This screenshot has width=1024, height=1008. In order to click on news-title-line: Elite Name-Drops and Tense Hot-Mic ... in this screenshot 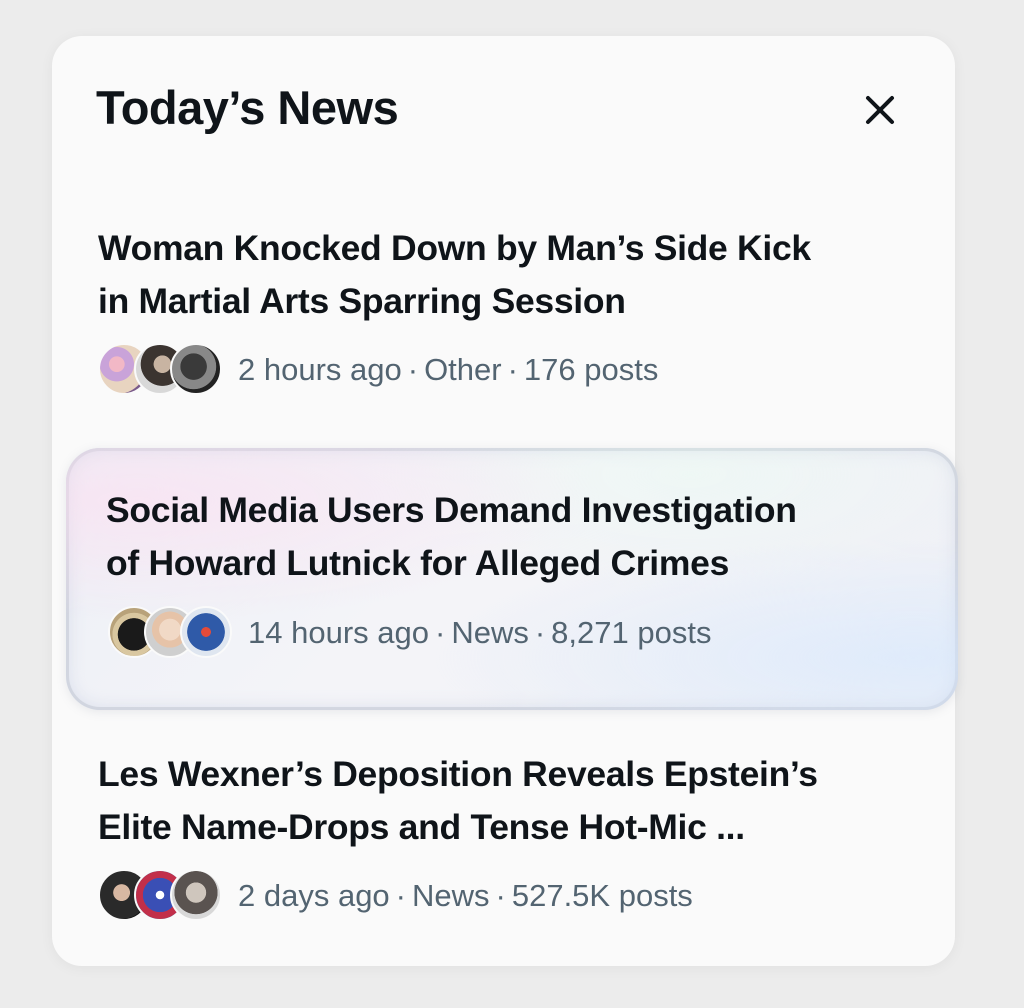, I will do `click(421, 827)`.